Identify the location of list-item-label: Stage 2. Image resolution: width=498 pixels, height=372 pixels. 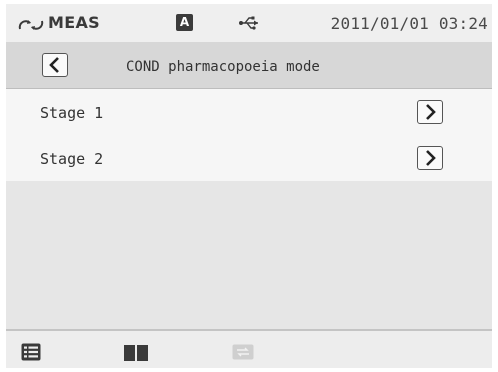
(72, 159).